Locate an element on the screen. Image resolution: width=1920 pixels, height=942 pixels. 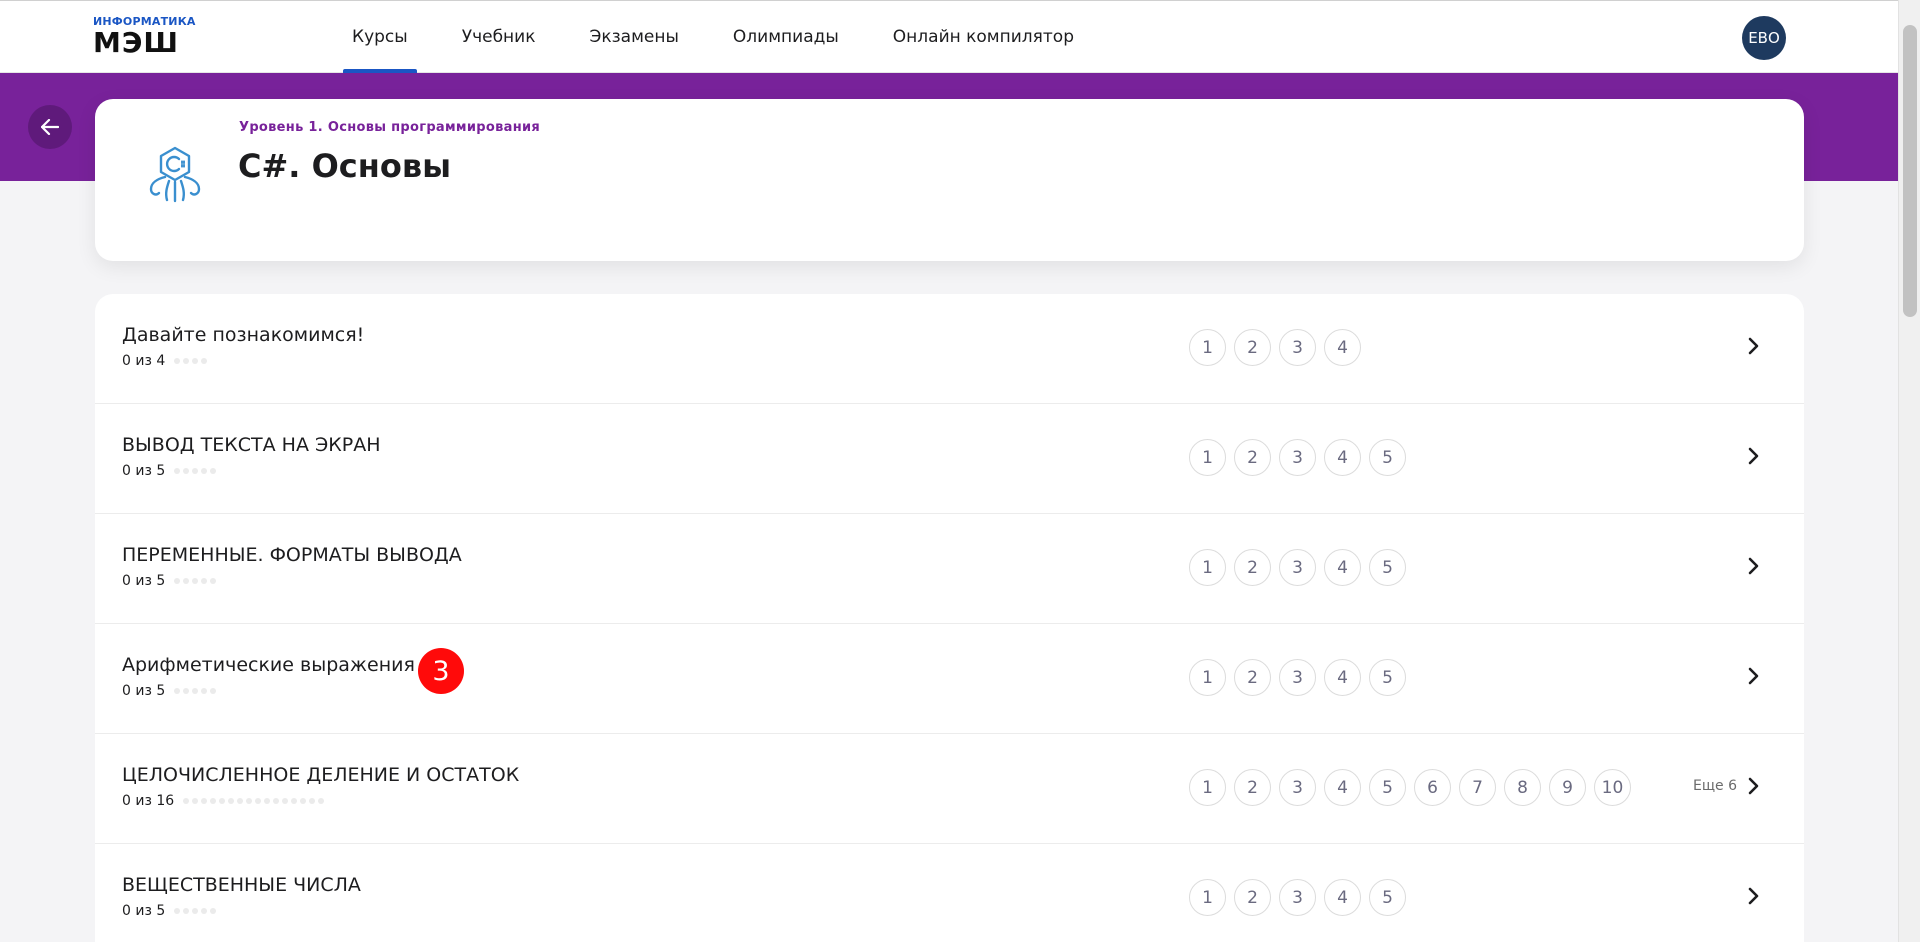
lesson-title: Давайте познакомимся! is located at coordinates (243, 335).